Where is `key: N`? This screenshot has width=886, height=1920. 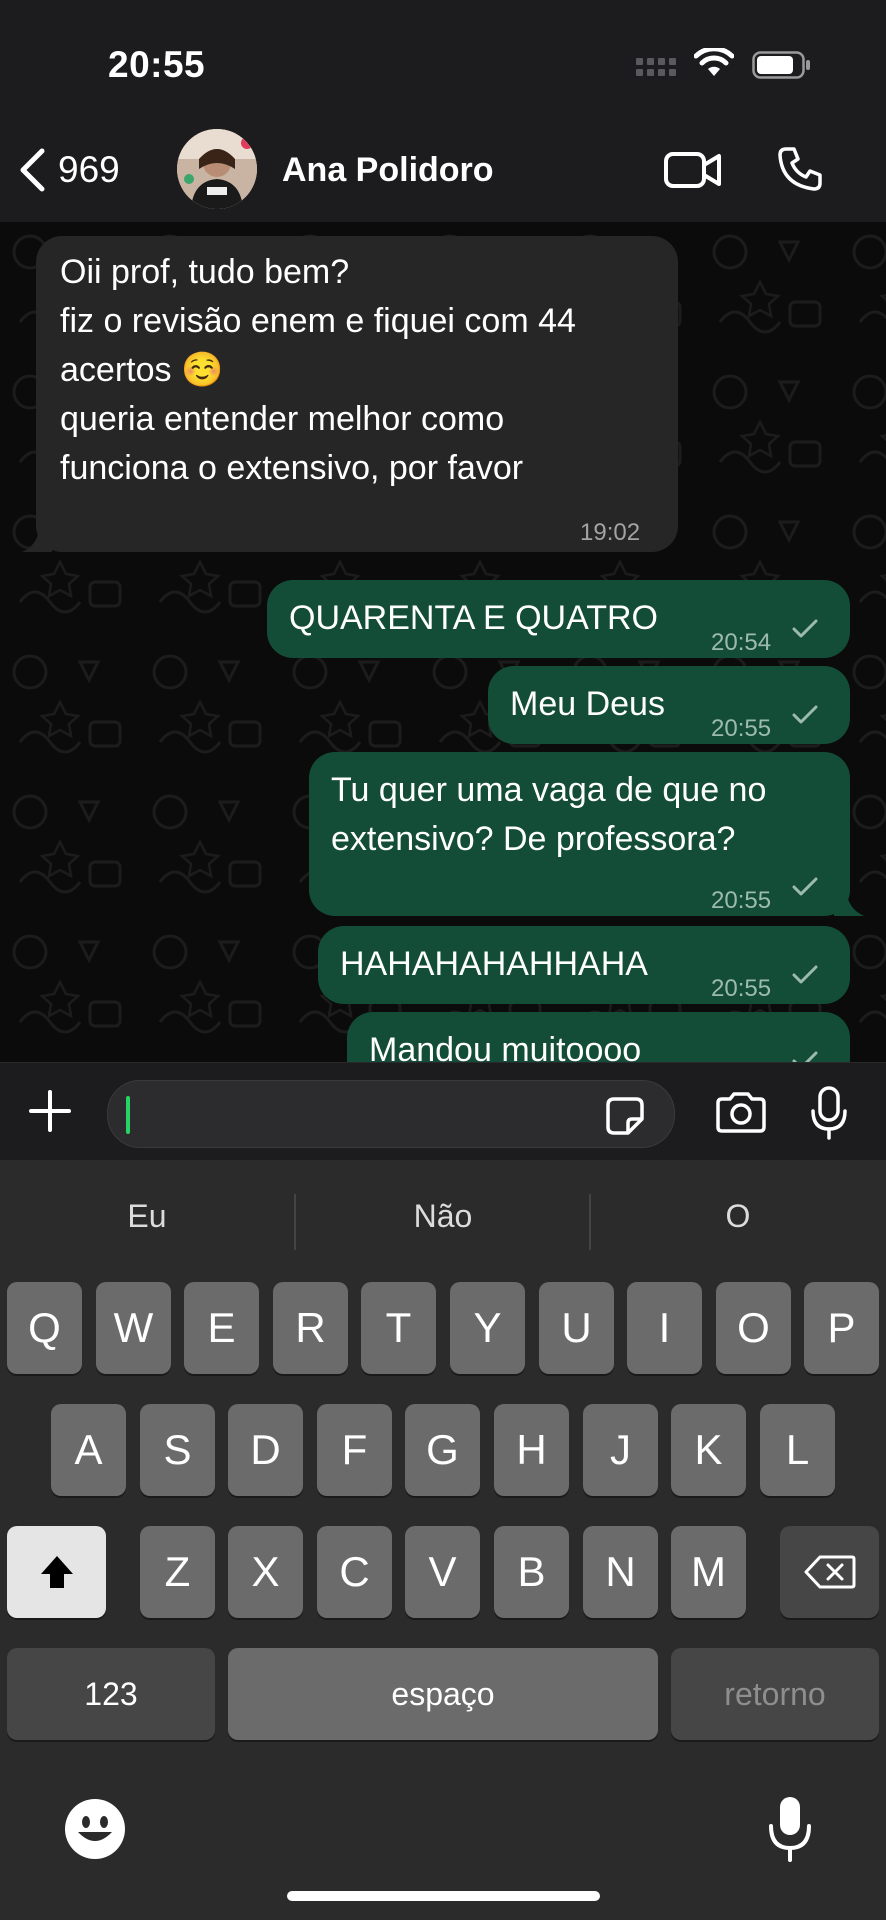 key: N is located at coordinates (620, 1572).